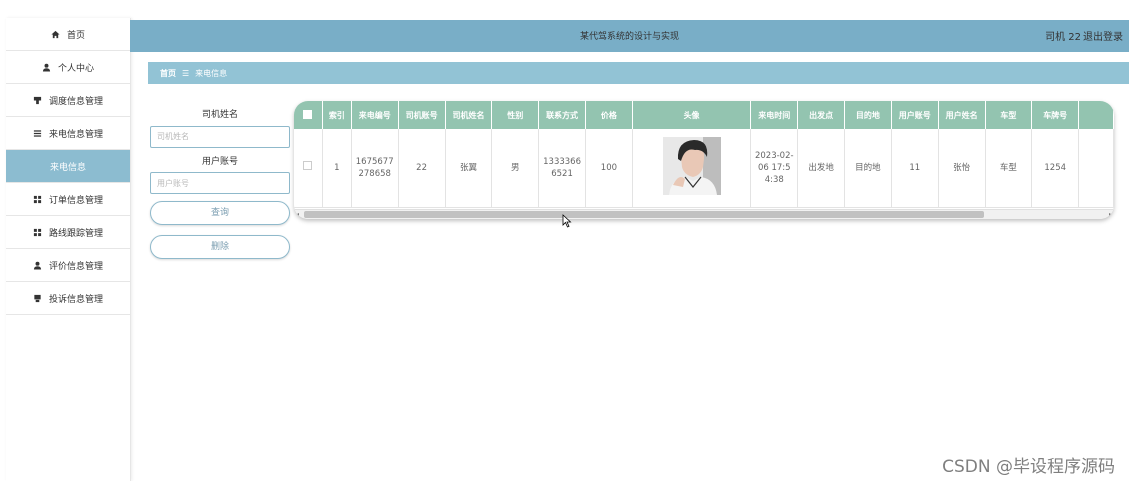 The height and width of the screenshot is (481, 1129). What do you see at coordinates (644, 214) in the screenshot?
I see `scroll-thumb` at bounding box center [644, 214].